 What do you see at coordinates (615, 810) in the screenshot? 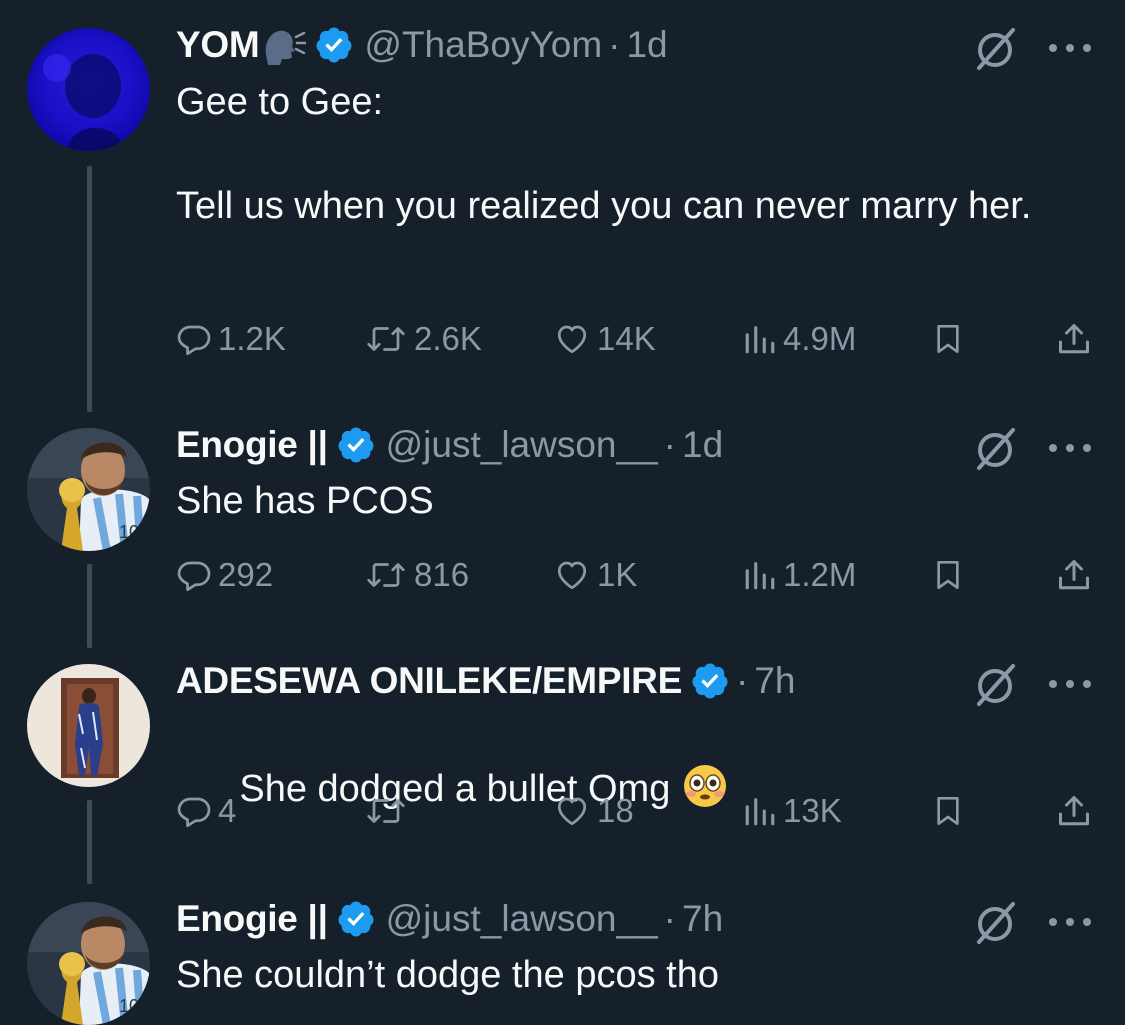
I see `like-count: 18` at bounding box center [615, 810].